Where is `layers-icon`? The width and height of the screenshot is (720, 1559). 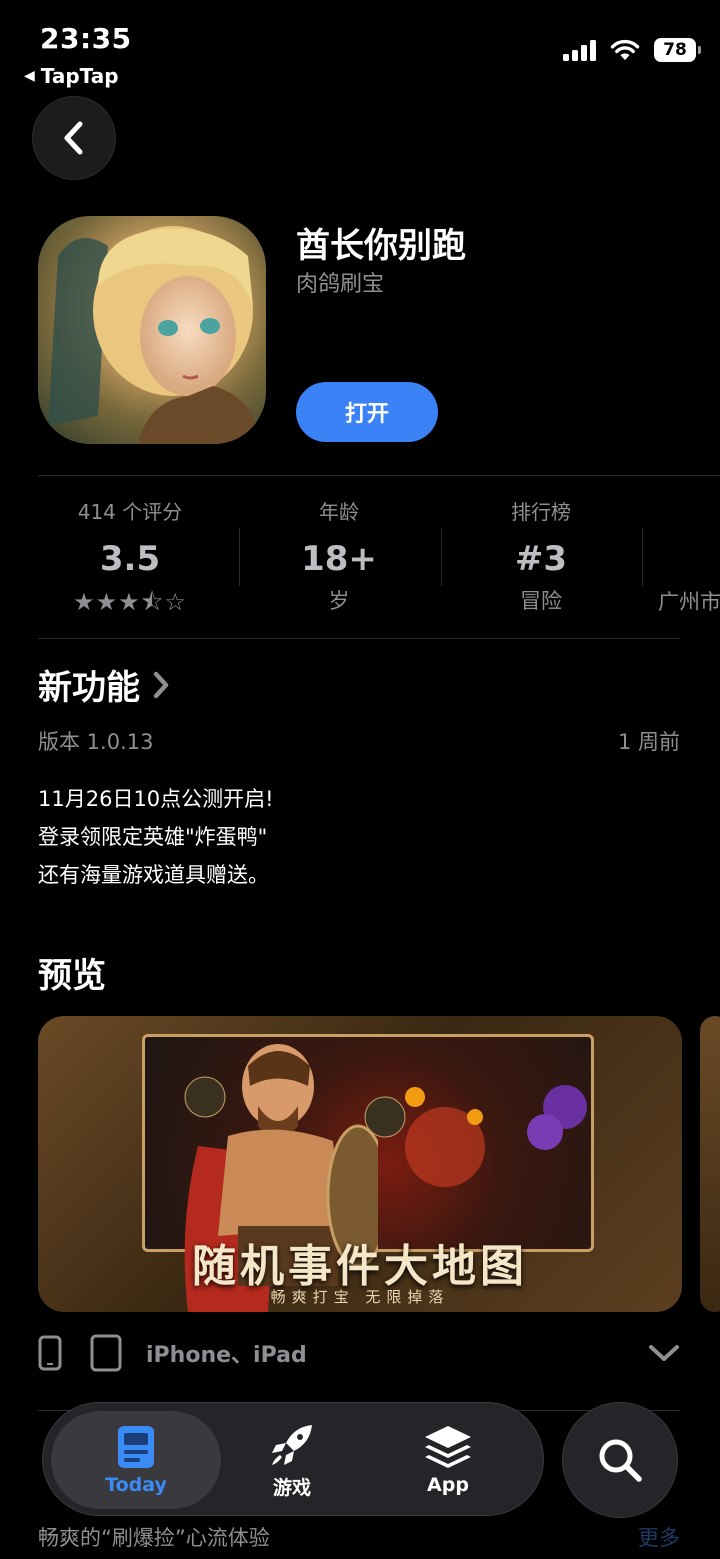
layers-icon is located at coordinates (448, 1447).